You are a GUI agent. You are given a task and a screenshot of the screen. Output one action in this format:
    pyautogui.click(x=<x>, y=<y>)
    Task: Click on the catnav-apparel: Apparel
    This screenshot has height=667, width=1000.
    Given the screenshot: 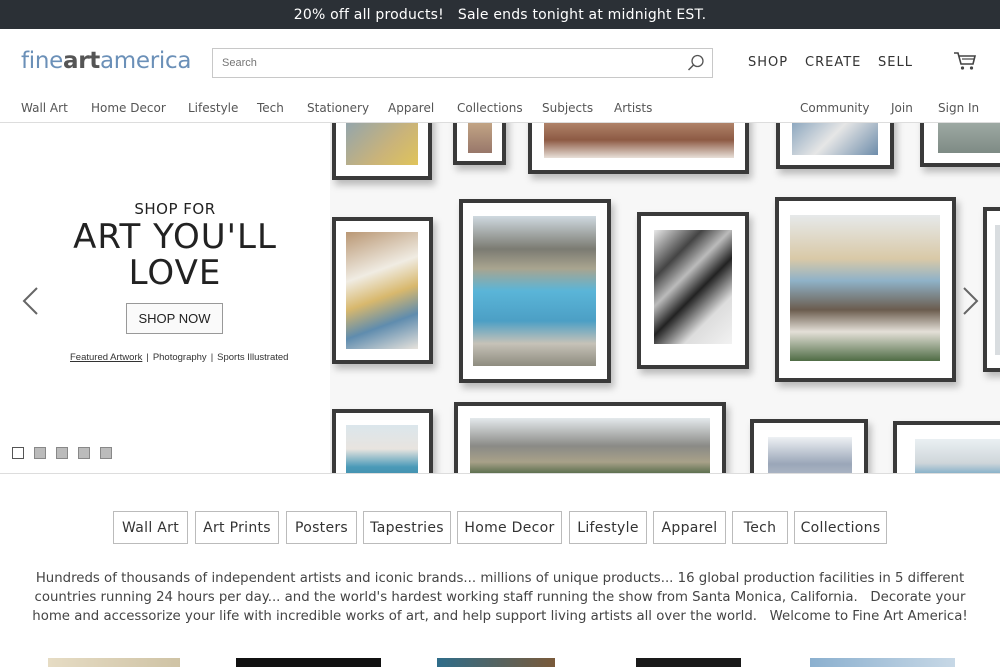 What is the action you would take?
    pyautogui.click(x=411, y=108)
    